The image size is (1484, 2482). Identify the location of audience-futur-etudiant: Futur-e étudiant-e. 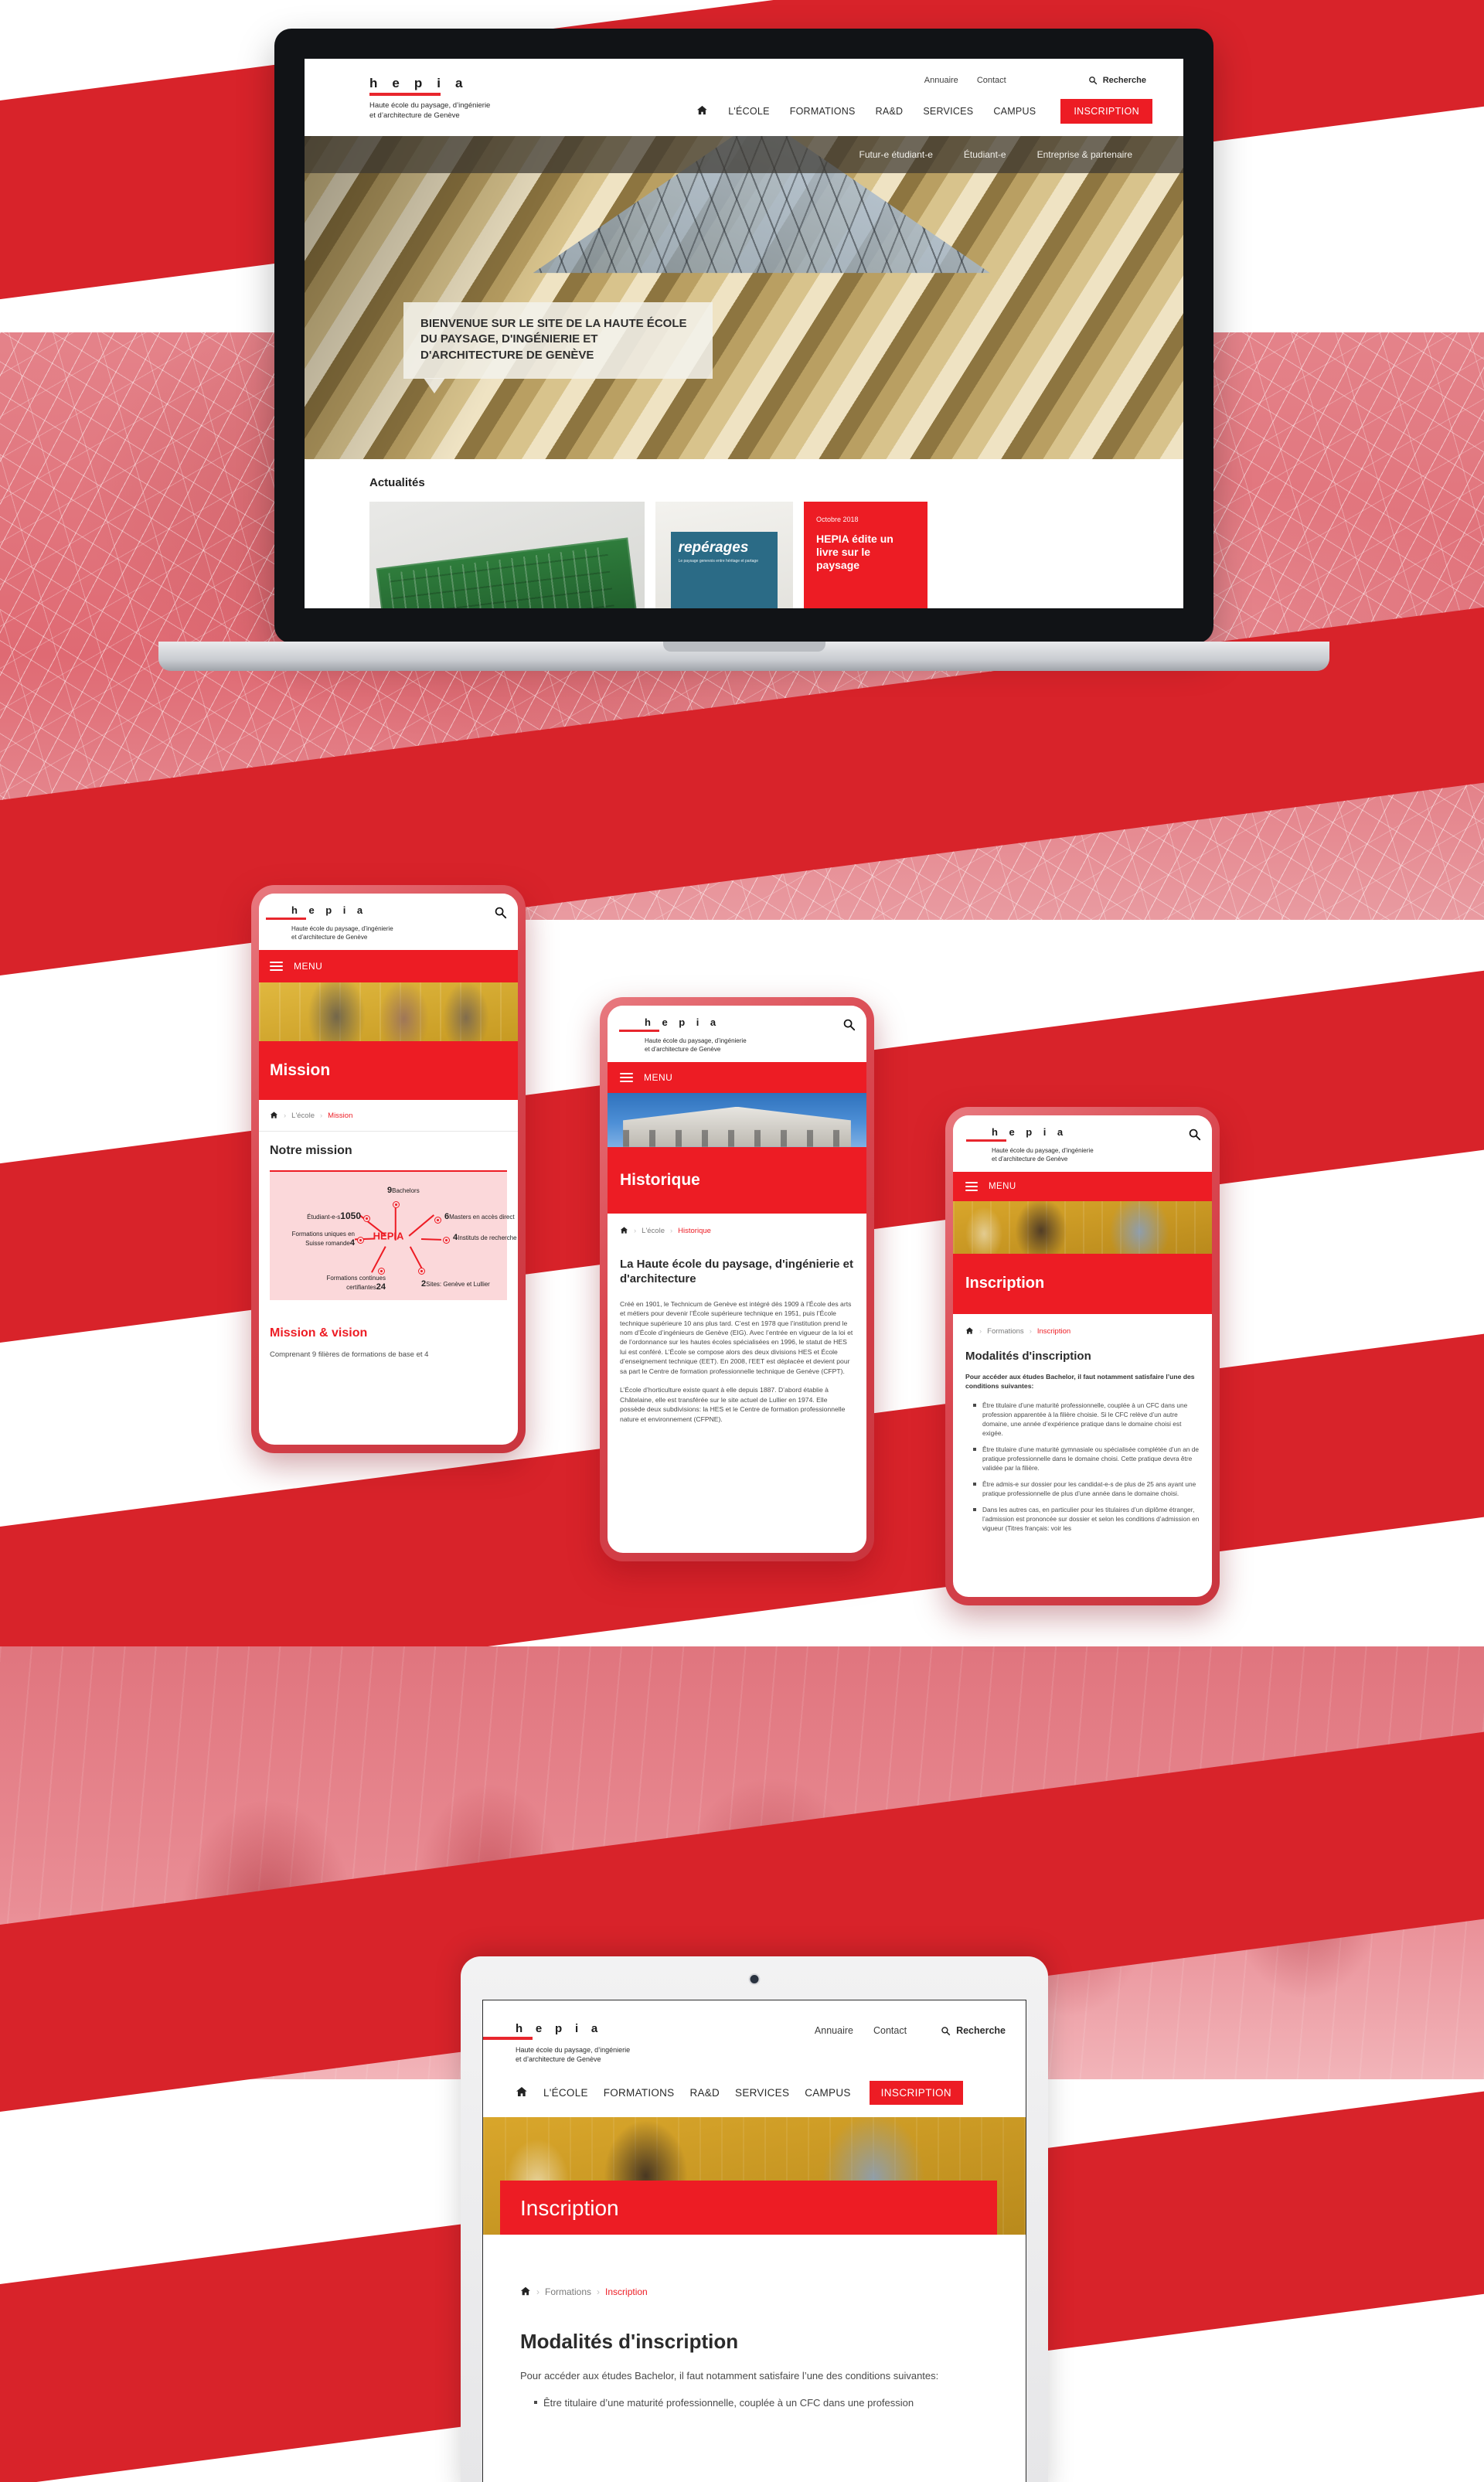
(896, 155).